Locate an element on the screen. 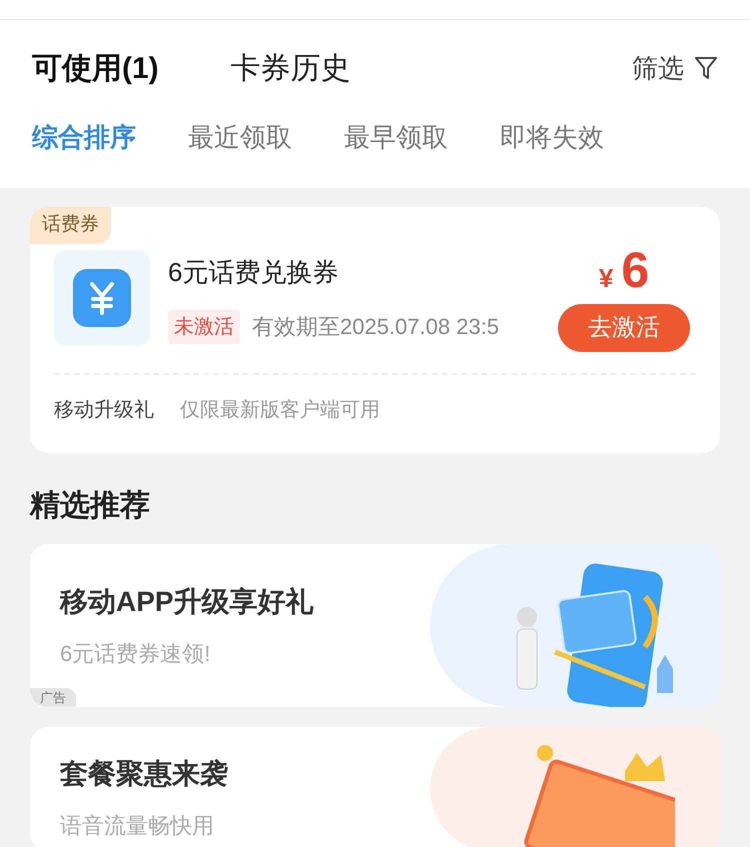 The image size is (750, 847). ad-label: 广告 is located at coordinates (53, 697).